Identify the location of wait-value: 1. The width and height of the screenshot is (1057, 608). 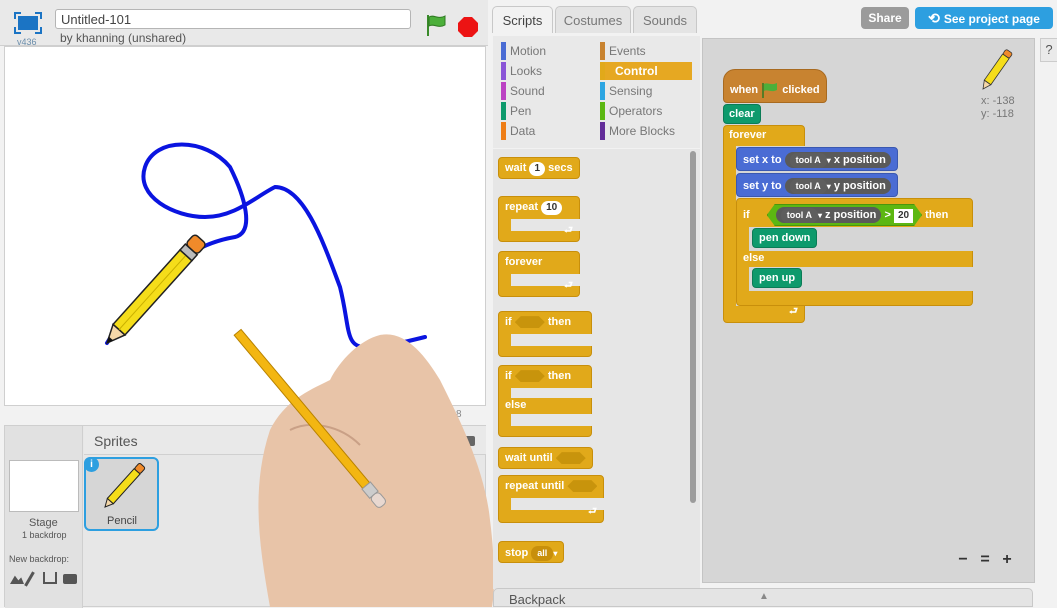
(537, 169).